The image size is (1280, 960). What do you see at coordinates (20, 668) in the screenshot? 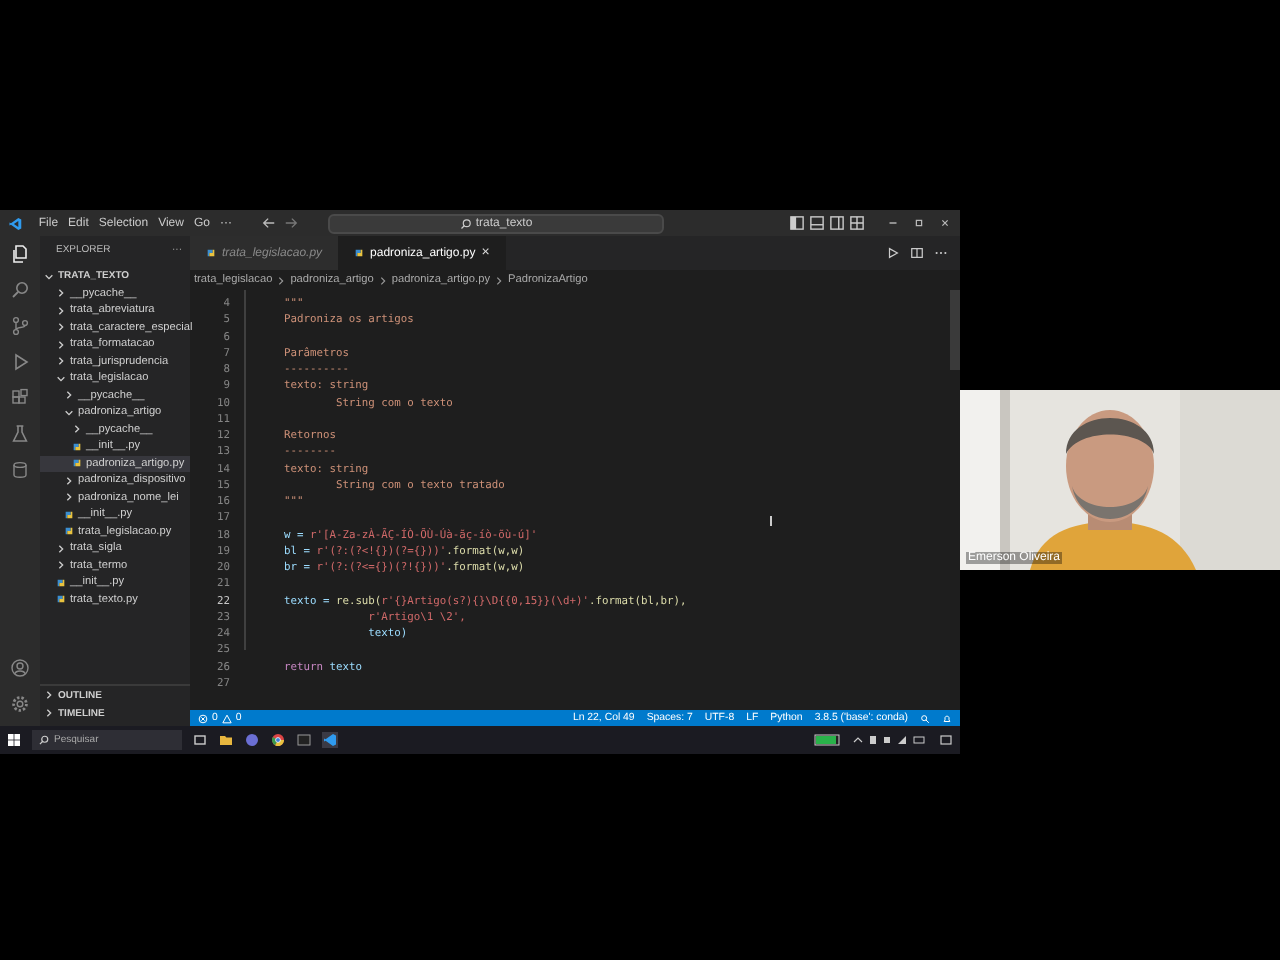
I see `account-icon` at bounding box center [20, 668].